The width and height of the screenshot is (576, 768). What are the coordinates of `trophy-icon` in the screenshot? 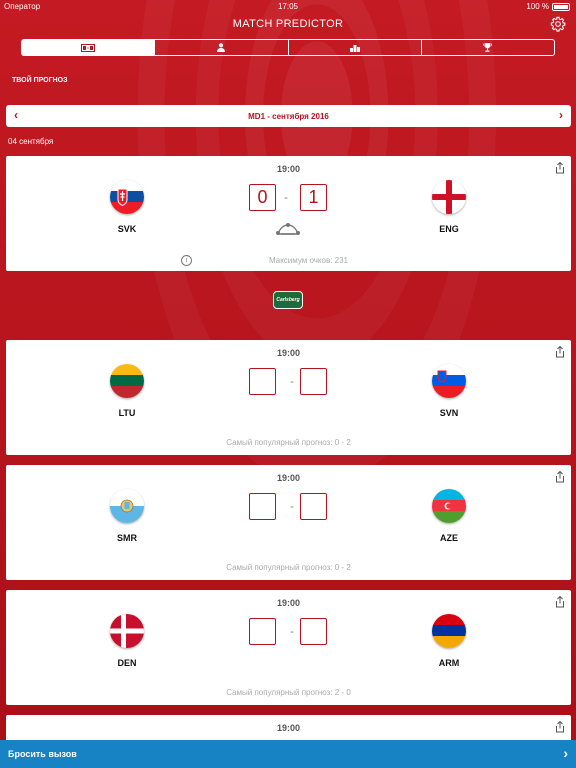 It's located at (488, 47).